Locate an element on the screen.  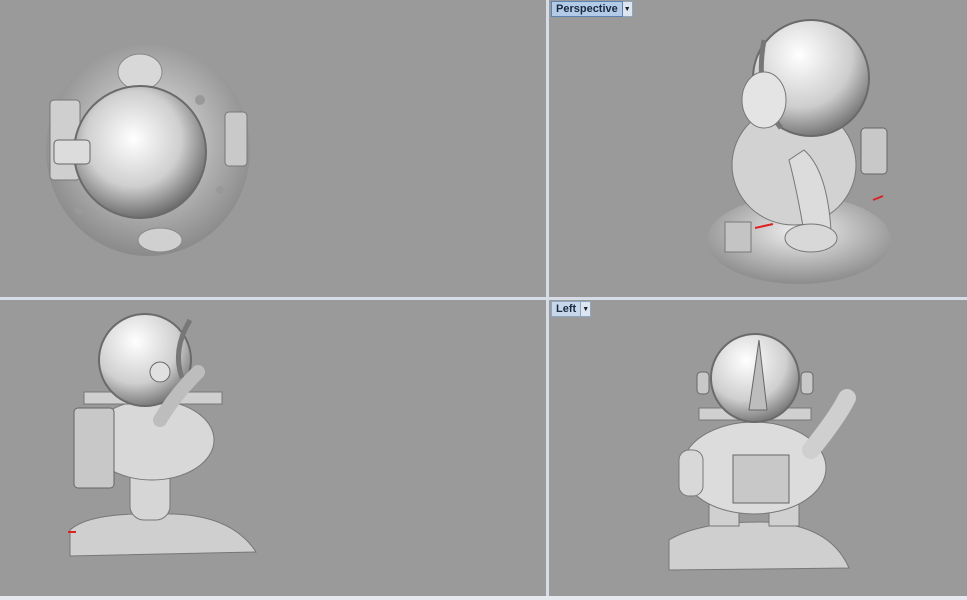
astronaut-model-top-view is located at coordinates (148, 150).